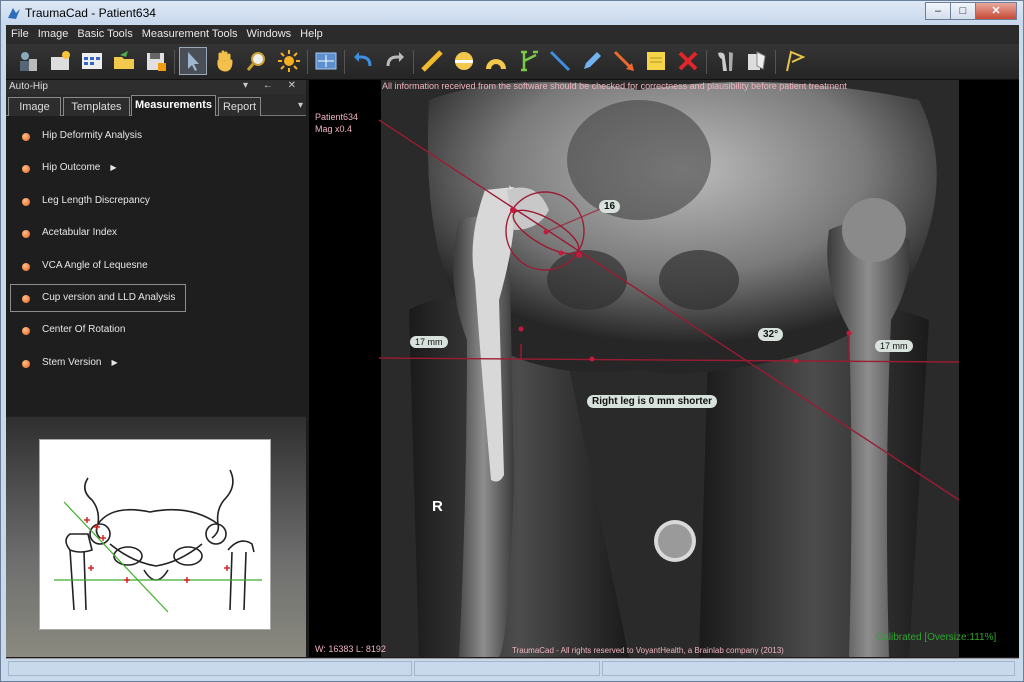 The height and width of the screenshot is (682, 1024). I want to click on window-title: TraumaCad - Patient634, so click(90, 13).